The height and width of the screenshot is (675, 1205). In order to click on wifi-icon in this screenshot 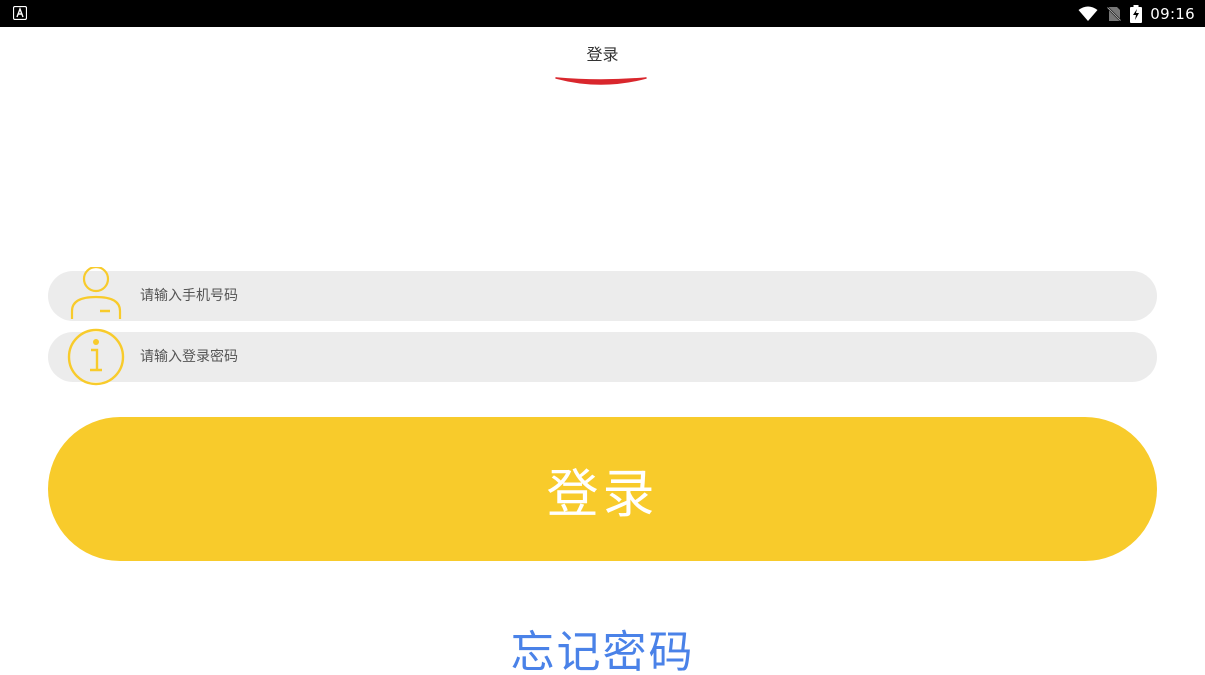, I will do `click(1088, 13)`.